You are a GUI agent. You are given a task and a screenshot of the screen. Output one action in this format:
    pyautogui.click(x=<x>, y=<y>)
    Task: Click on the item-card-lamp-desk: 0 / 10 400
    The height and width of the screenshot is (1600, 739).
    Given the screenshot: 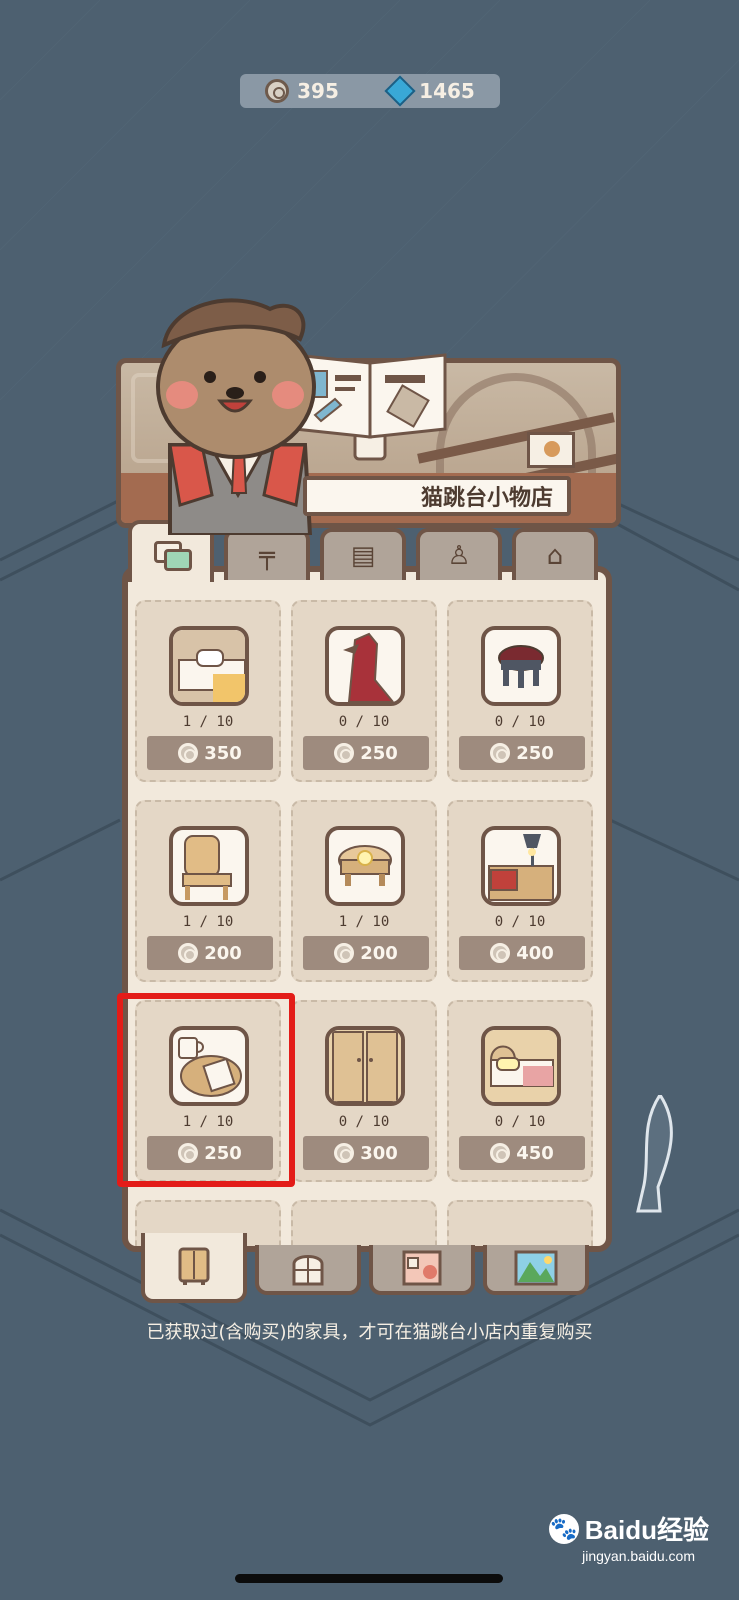 What is the action you would take?
    pyautogui.click(x=520, y=891)
    